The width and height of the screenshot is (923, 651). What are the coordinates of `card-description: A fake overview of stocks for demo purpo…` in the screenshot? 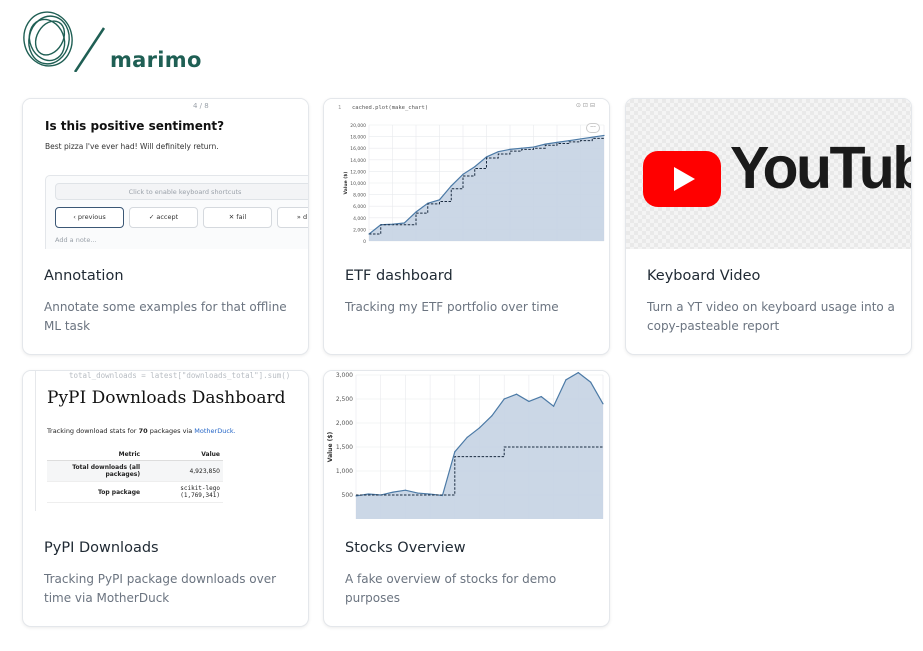 It's located at (451, 588).